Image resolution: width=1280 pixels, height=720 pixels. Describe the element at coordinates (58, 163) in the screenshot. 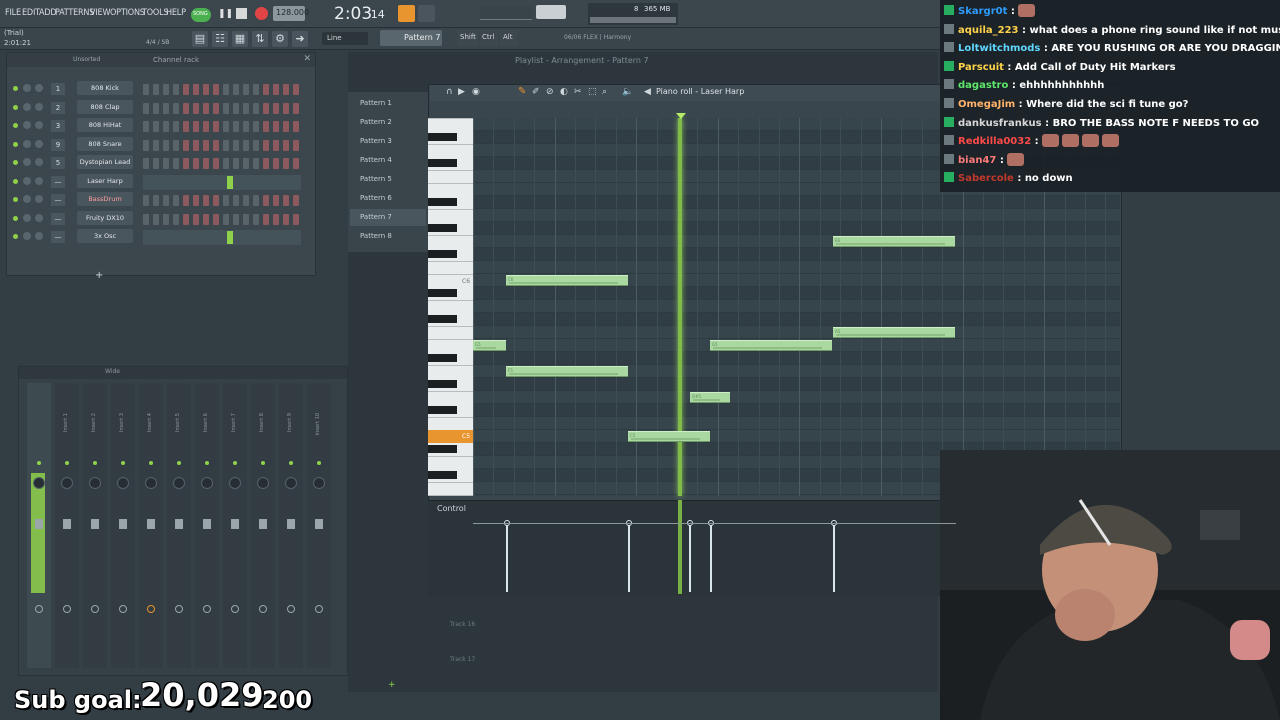

I see `channel-number: 5` at that location.